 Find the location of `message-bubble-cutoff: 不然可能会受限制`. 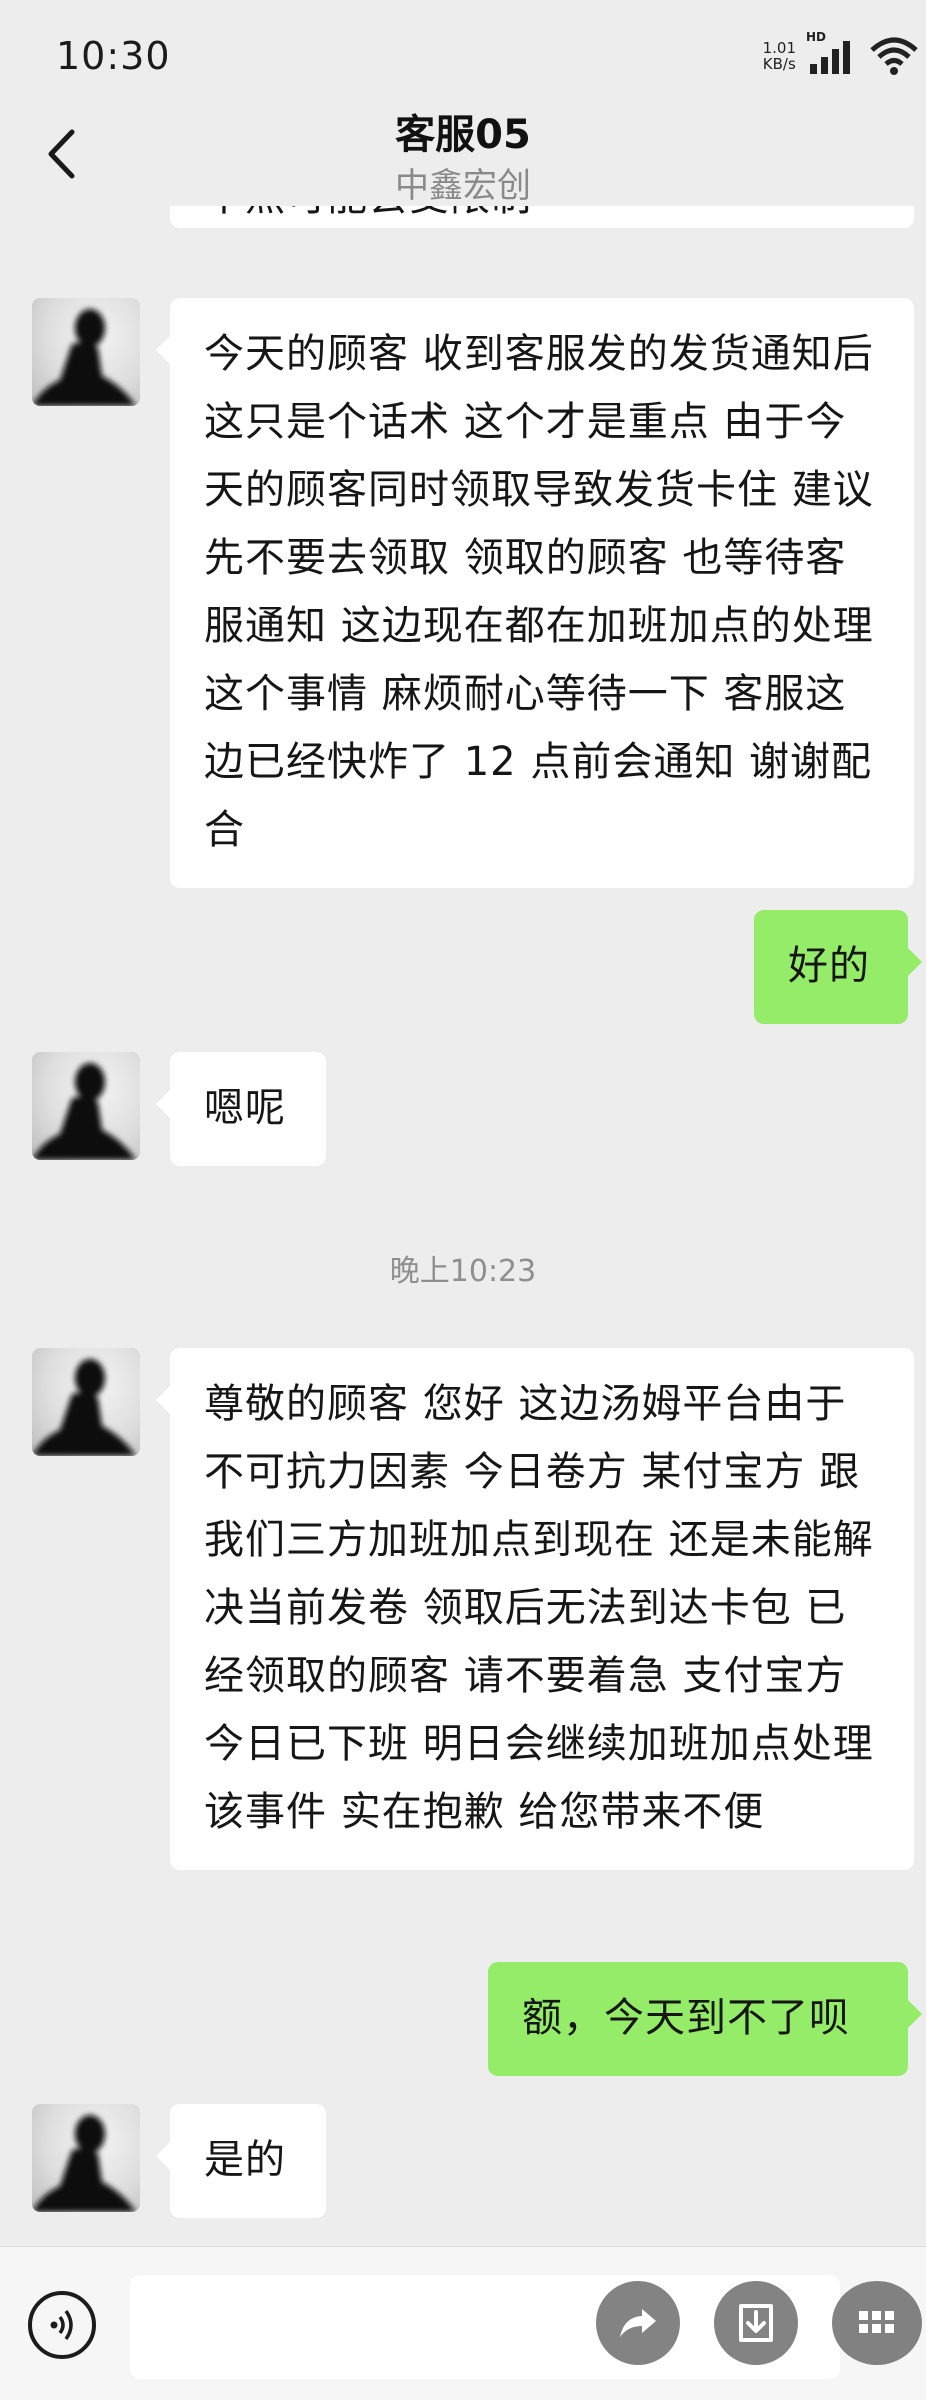

message-bubble-cutoff: 不然可能会受限制 is located at coordinates (542, 217).